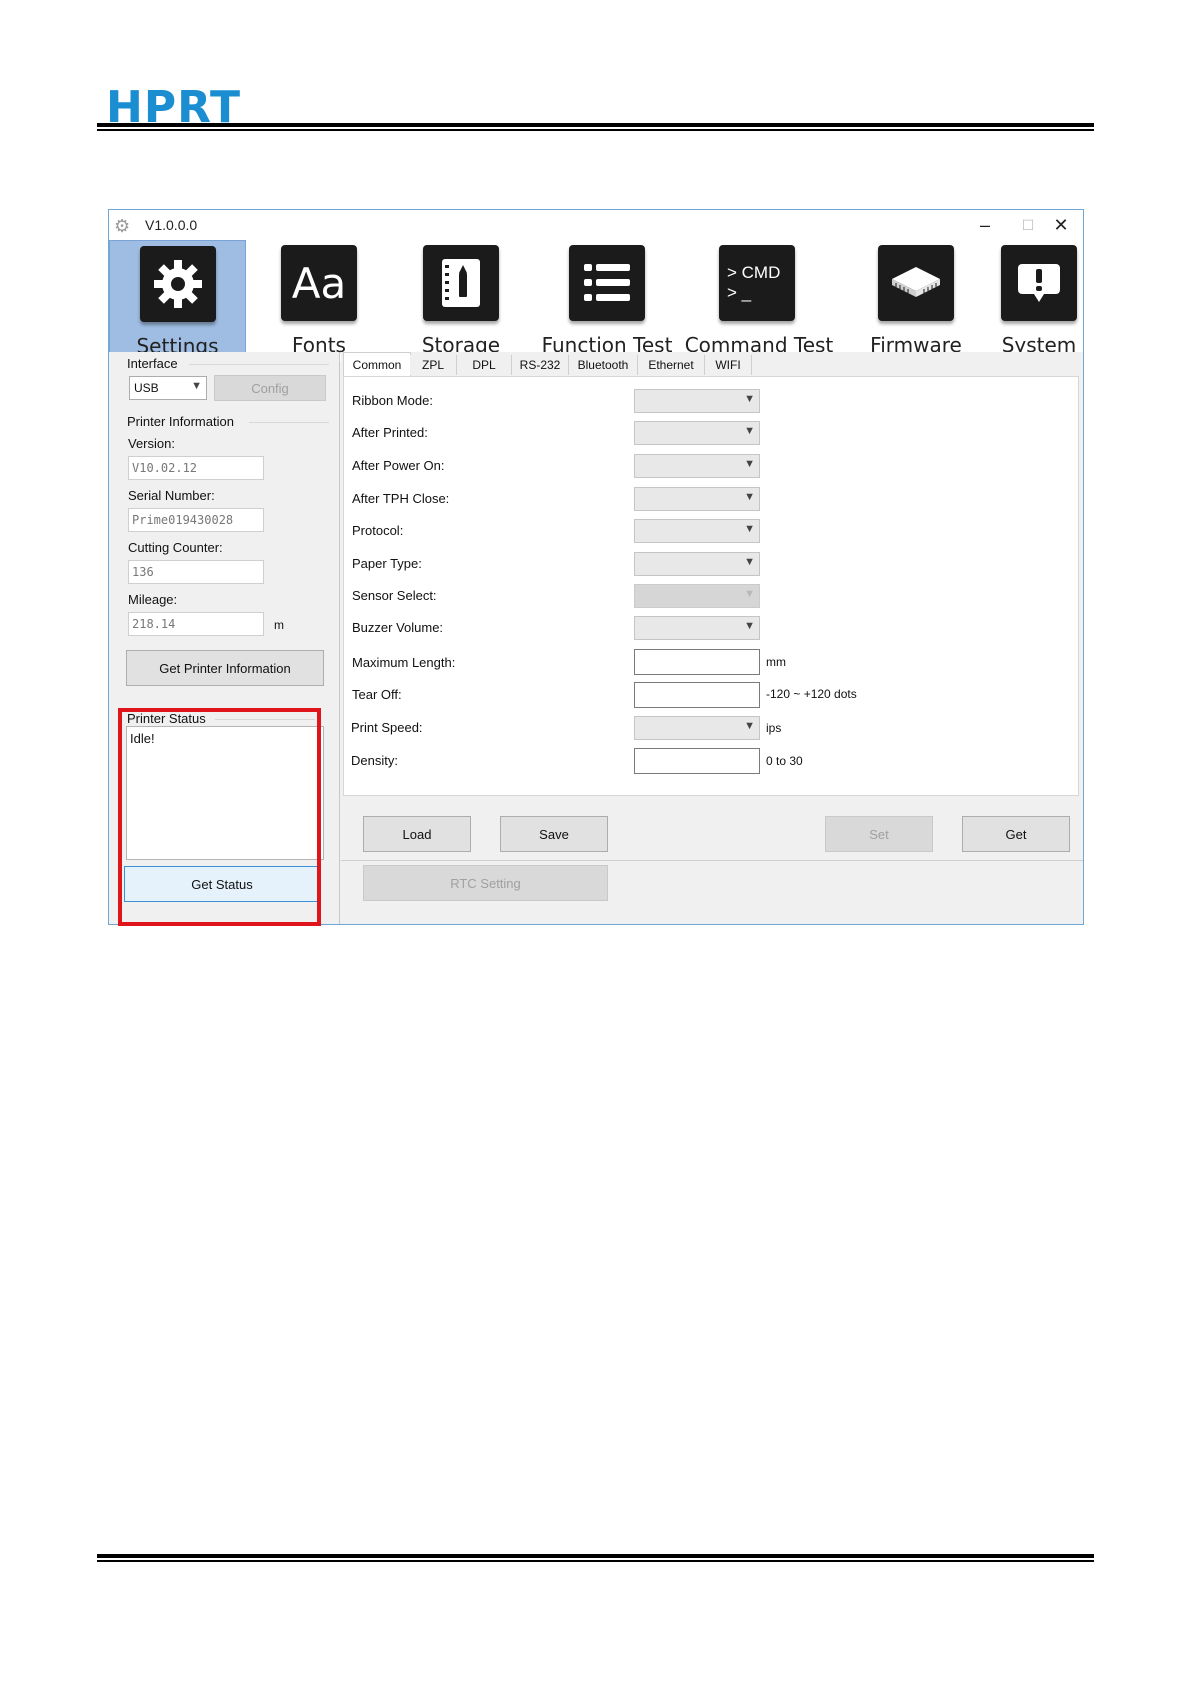 The image size is (1191, 1684). What do you see at coordinates (392, 400) in the screenshot?
I see `ribbon-mode-label: Ribbon Mode:` at bounding box center [392, 400].